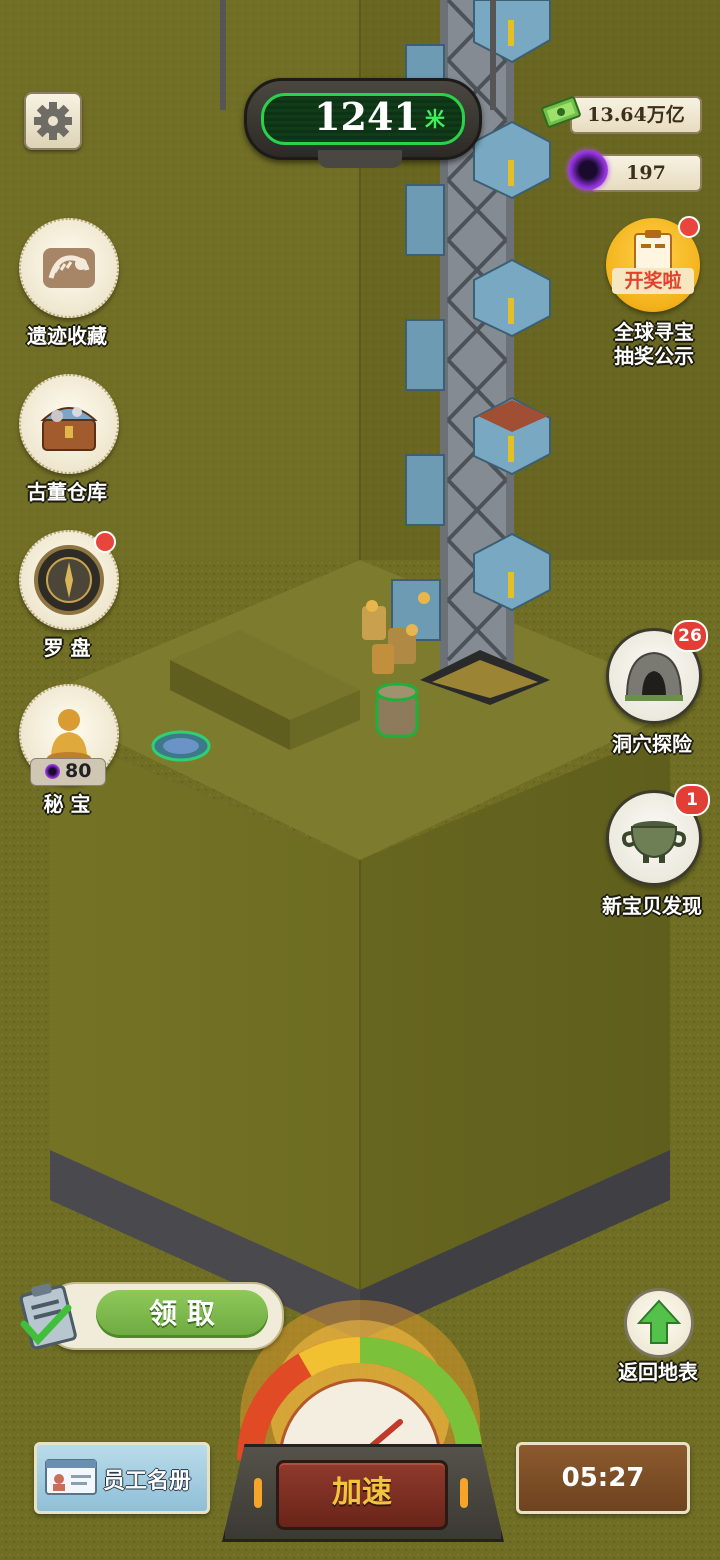  I want to click on return-surface-label: 返回地表, so click(658, 1372).